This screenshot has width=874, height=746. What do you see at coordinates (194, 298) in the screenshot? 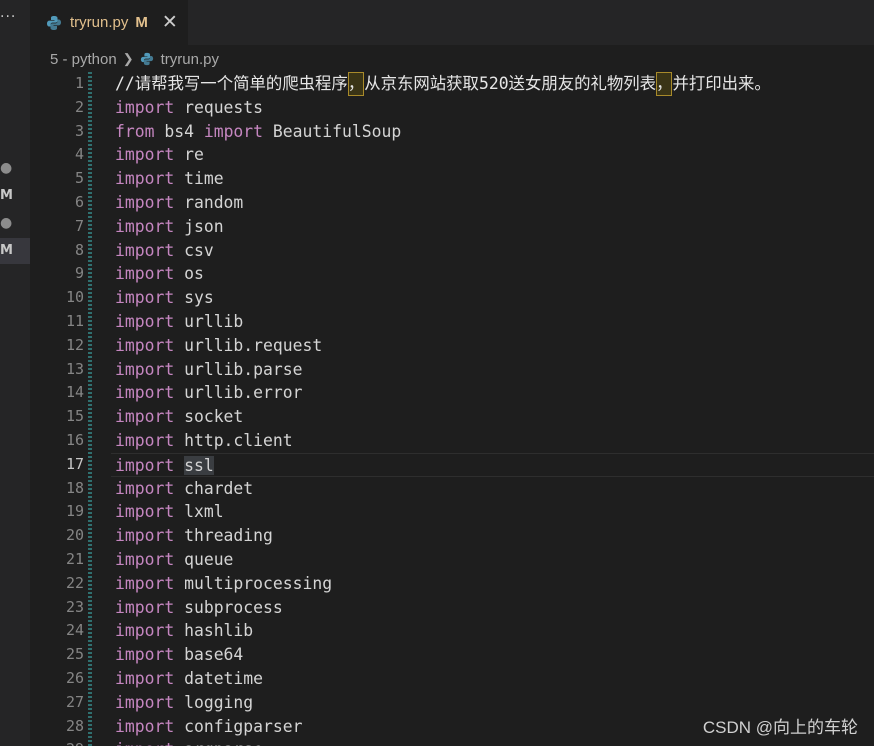
I see `module-name: sys` at bounding box center [194, 298].